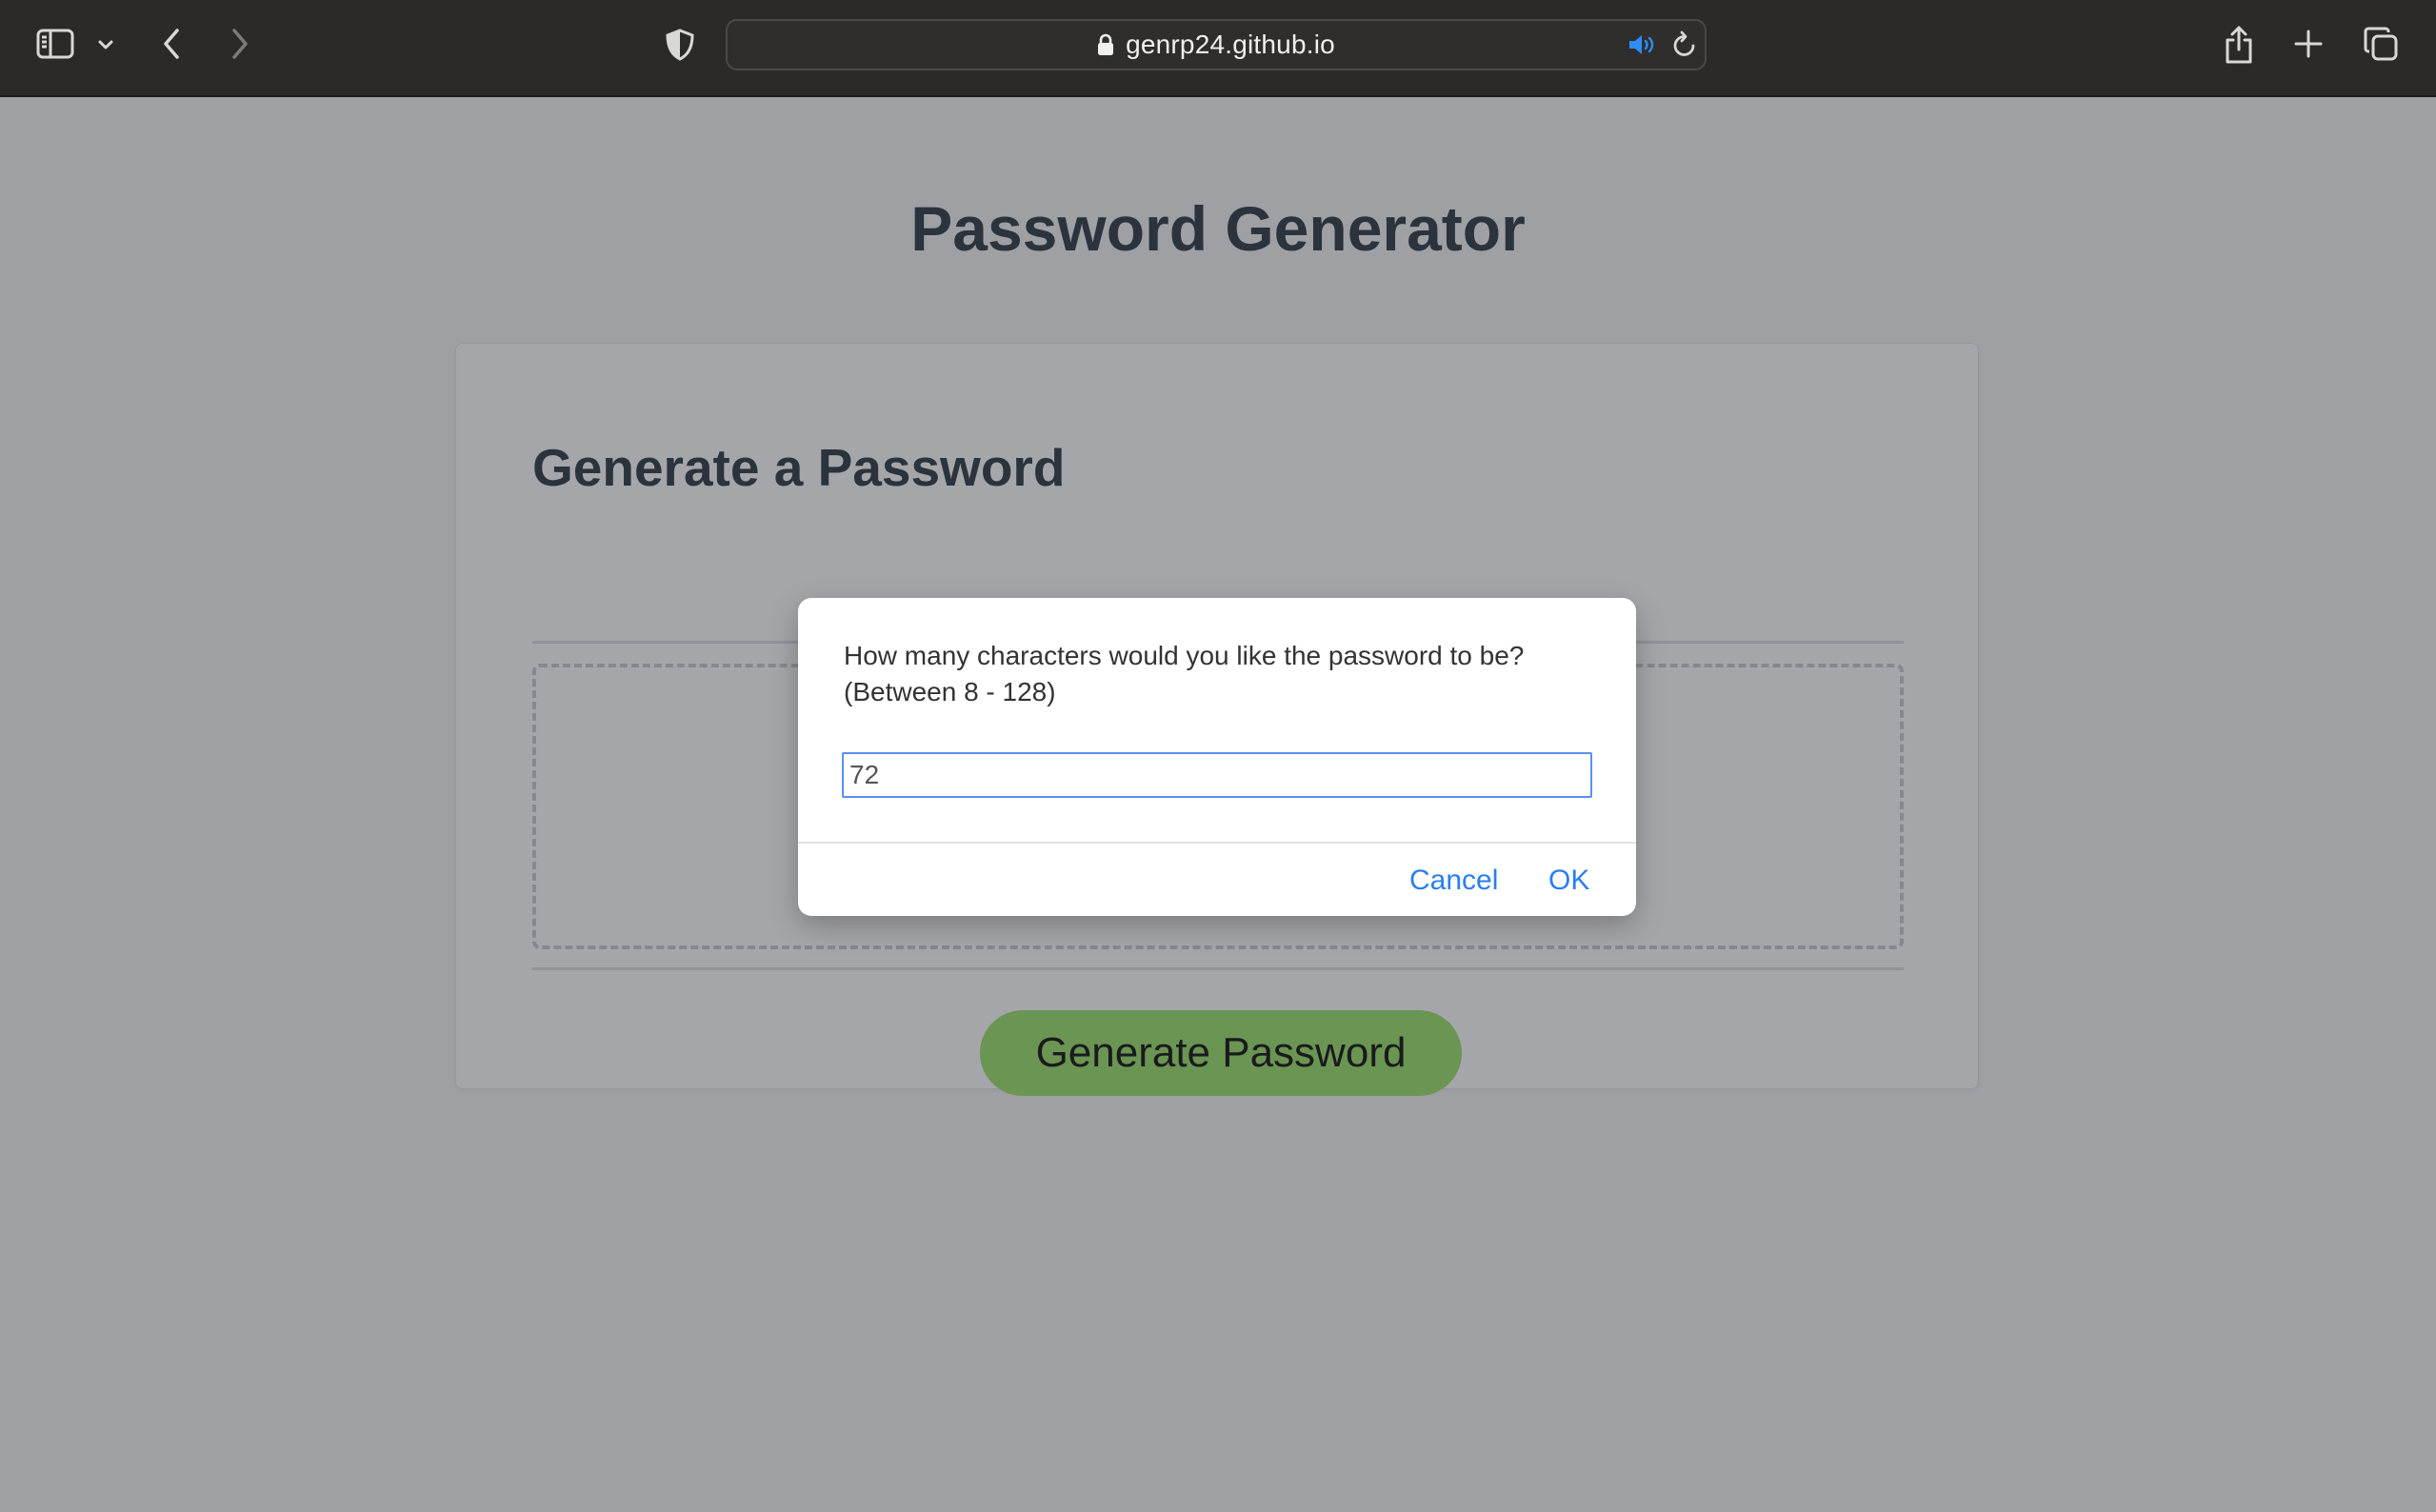 Image resolution: width=2436 pixels, height=1512 pixels. What do you see at coordinates (1217, 843) in the screenshot?
I see `dialog-divider` at bounding box center [1217, 843].